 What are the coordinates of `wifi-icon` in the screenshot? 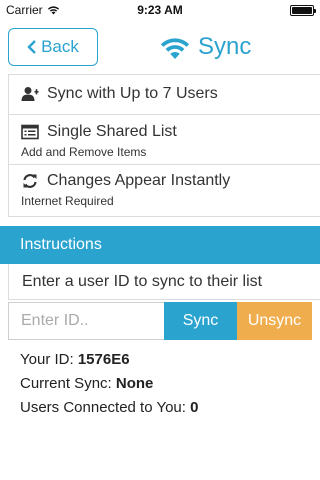 It's located at (175, 48).